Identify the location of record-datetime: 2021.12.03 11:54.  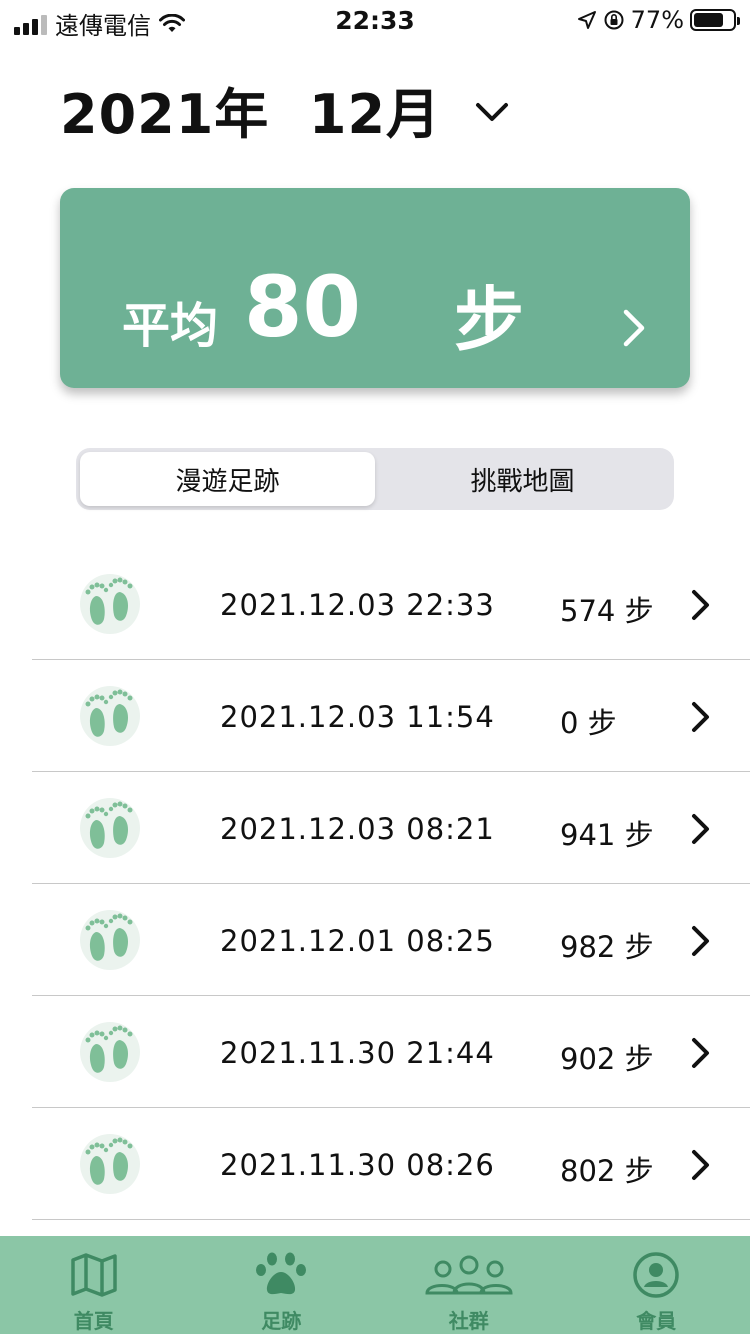
(357, 717).